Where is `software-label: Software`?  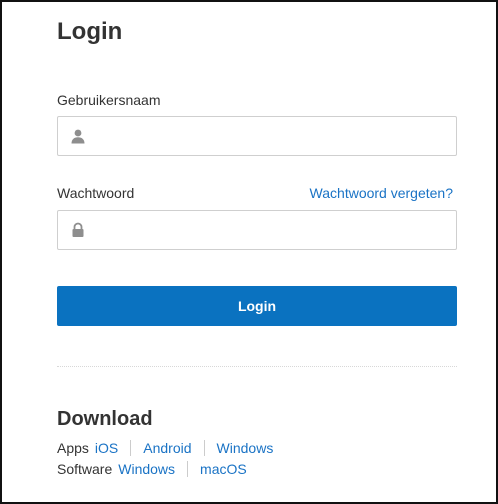 software-label: Software is located at coordinates (85, 469).